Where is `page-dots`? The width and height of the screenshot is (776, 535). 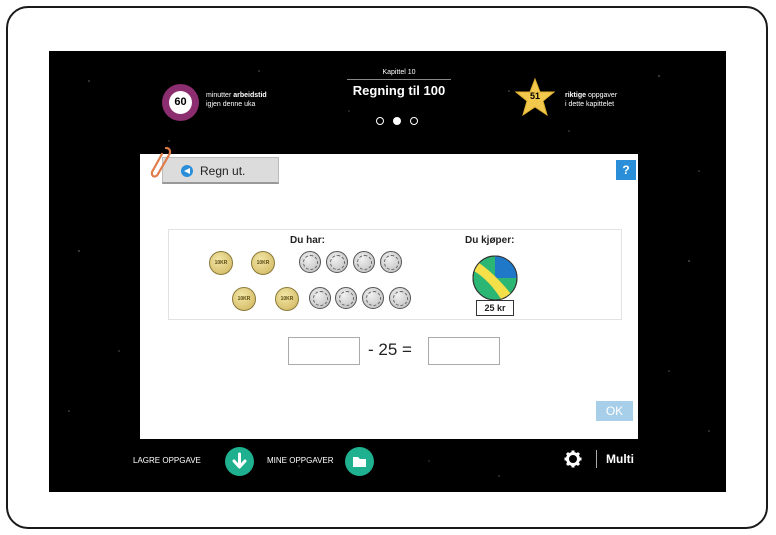
page-dots is located at coordinates (397, 121).